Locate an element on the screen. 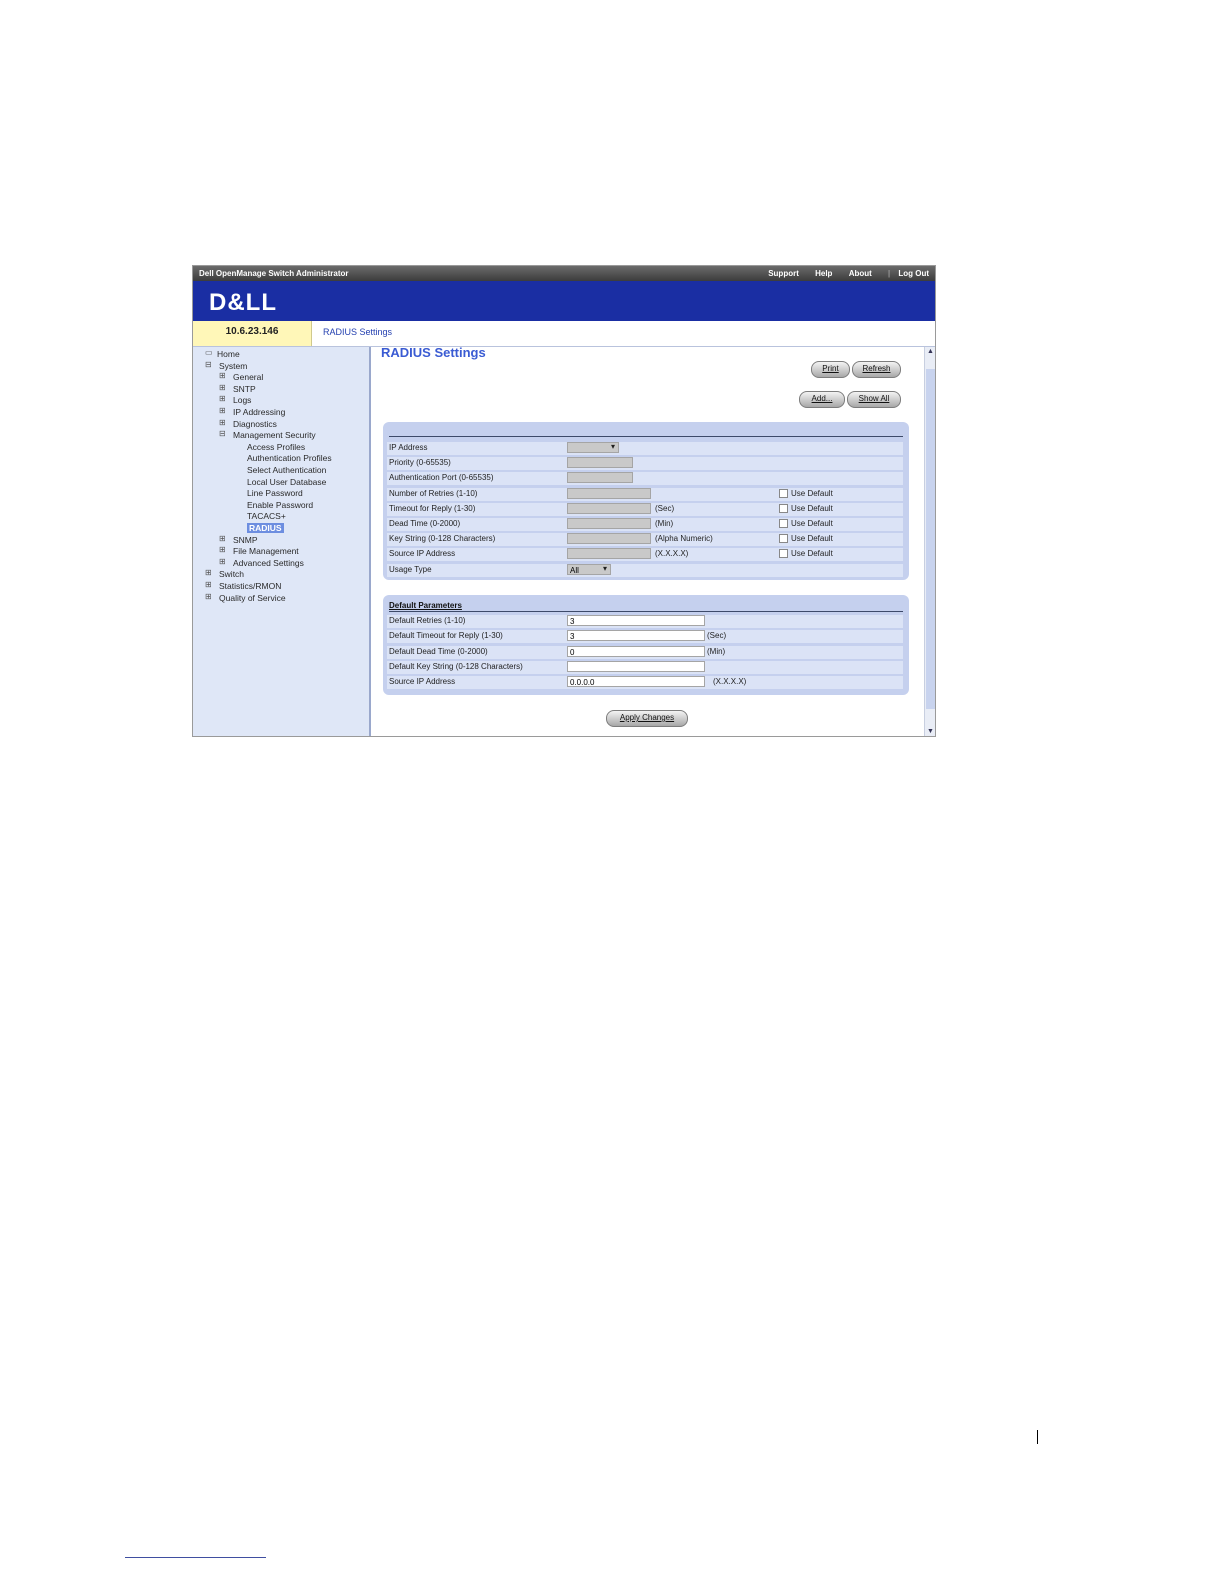 This screenshot has height=1584, width=1224. default-row: Default Timeout for Reply (1-30) 3 (Sec) is located at coordinates (645, 637).